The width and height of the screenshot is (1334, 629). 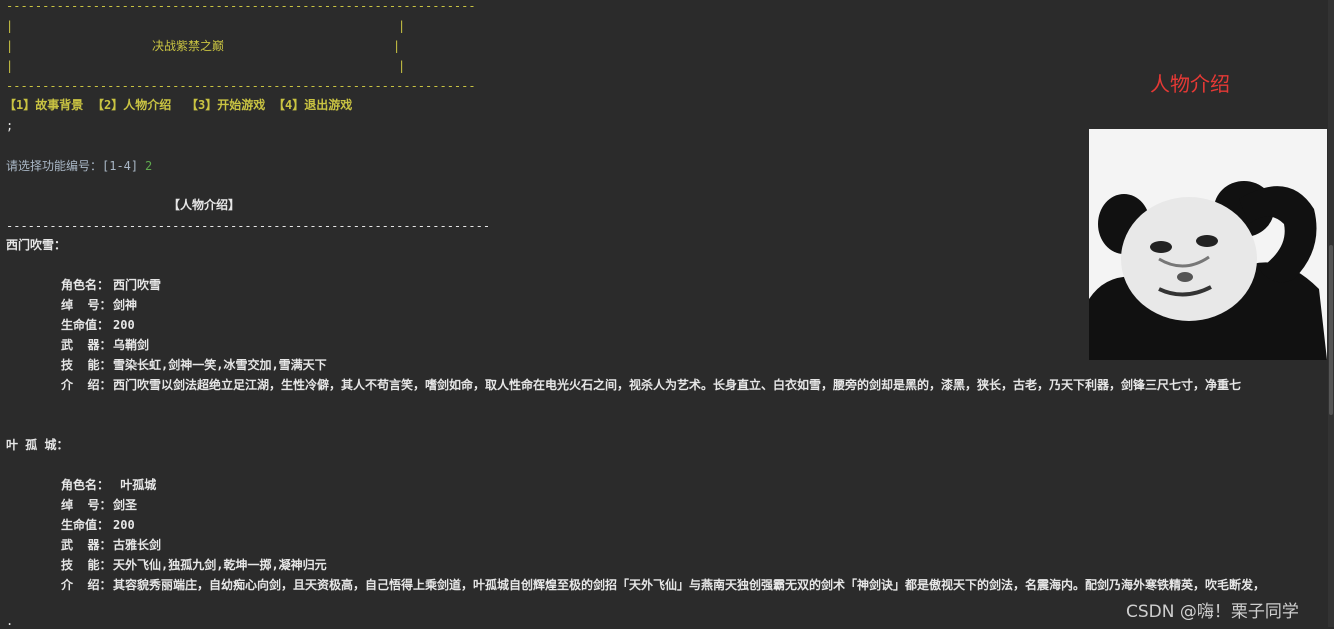 I want to click on character-header: 西门吹雪：, so click(x=36, y=245).